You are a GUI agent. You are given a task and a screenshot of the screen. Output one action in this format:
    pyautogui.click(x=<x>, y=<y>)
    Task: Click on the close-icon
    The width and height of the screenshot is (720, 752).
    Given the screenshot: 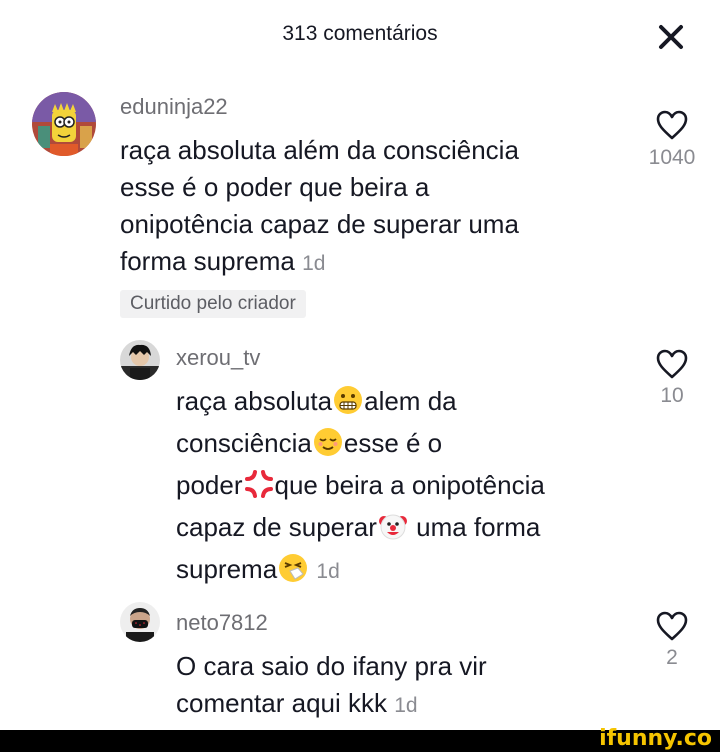 What is the action you would take?
    pyautogui.click(x=671, y=37)
    